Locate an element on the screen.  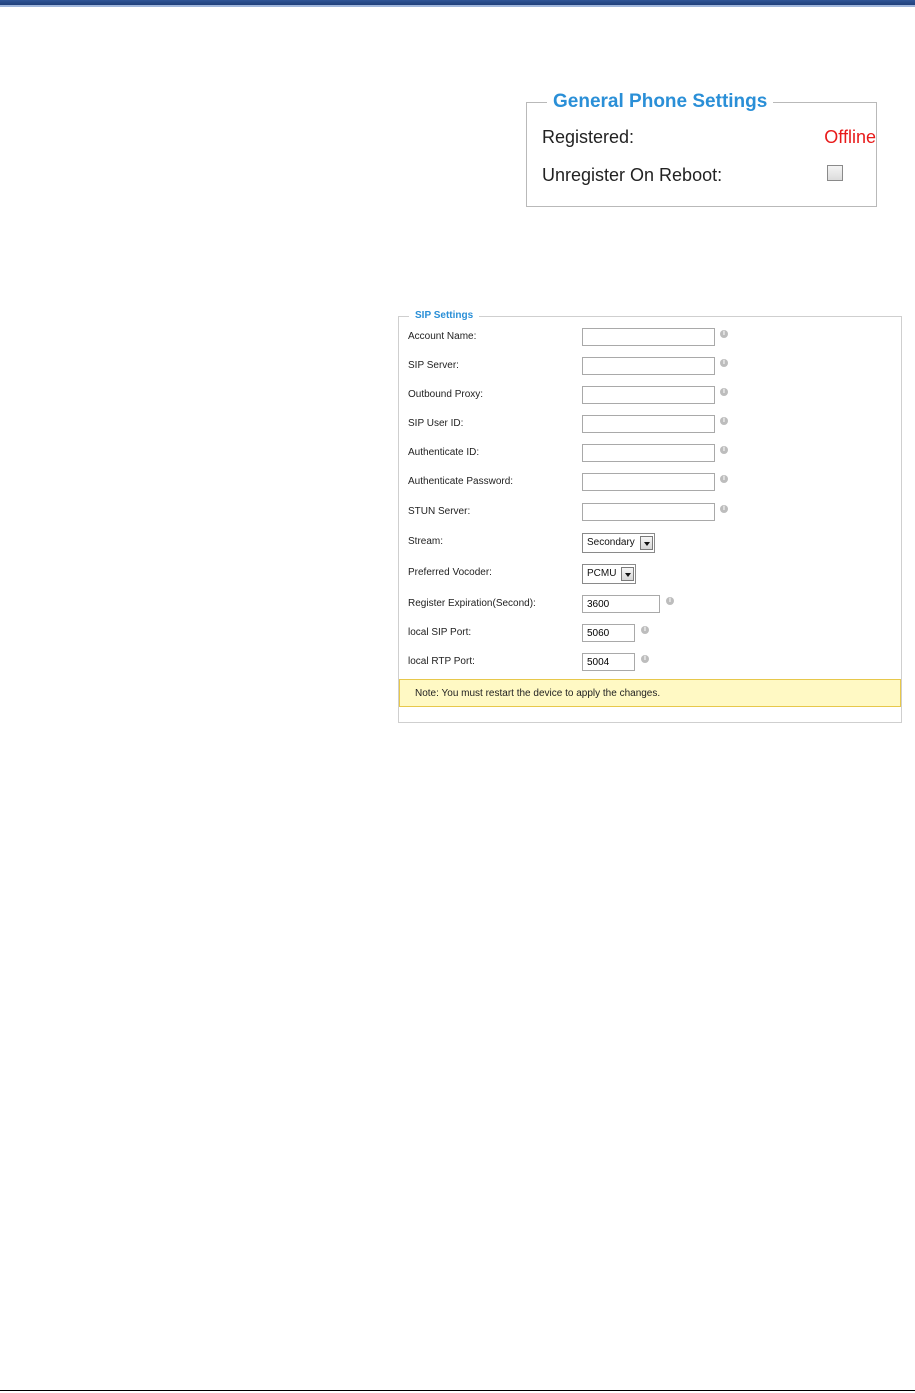
stun-server-info-icon: i is located at coordinates (724, 509).